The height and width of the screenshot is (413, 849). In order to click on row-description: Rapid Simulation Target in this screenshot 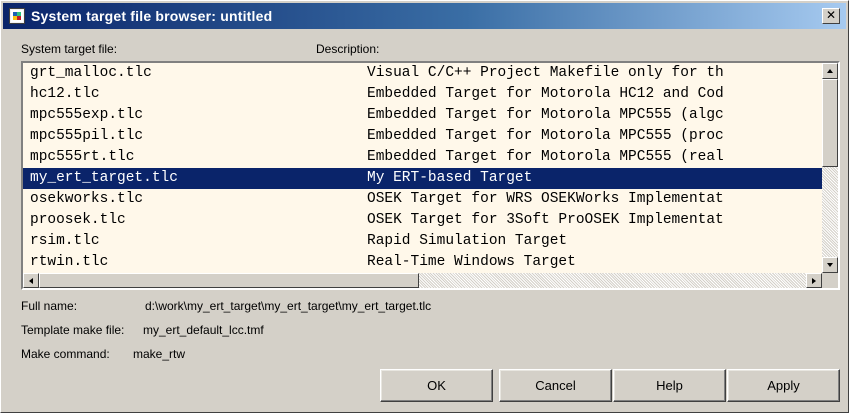, I will do `click(467, 241)`.